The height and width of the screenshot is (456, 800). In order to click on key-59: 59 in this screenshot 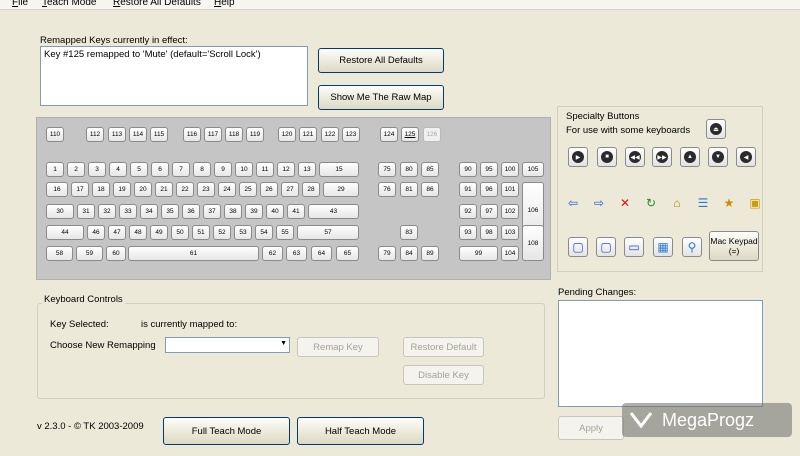, I will do `click(89, 253)`.